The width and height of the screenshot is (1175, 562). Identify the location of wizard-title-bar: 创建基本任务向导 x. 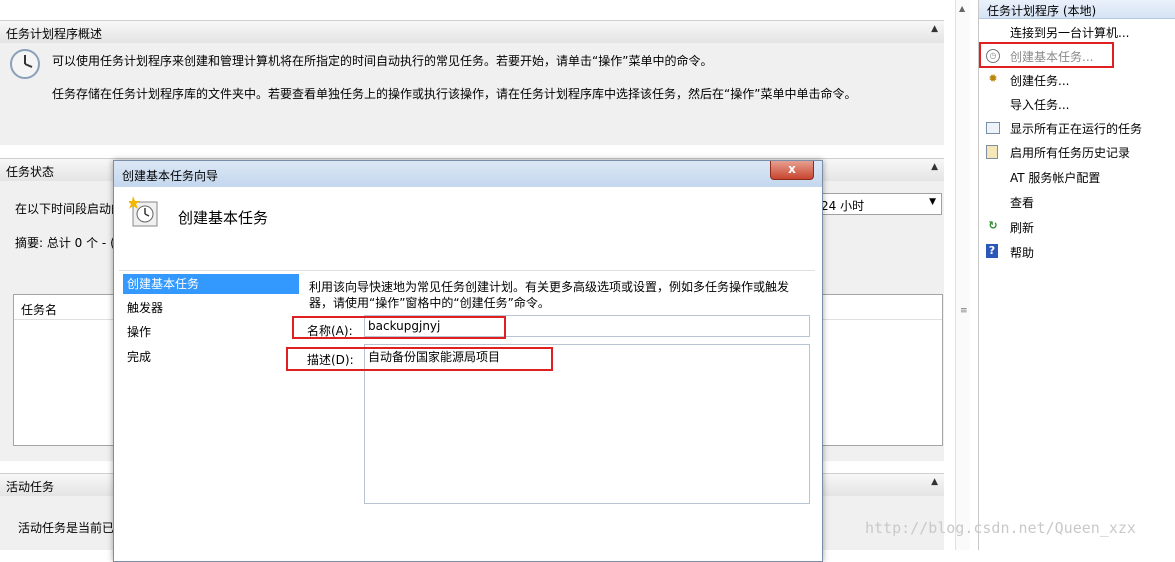
(468, 174).